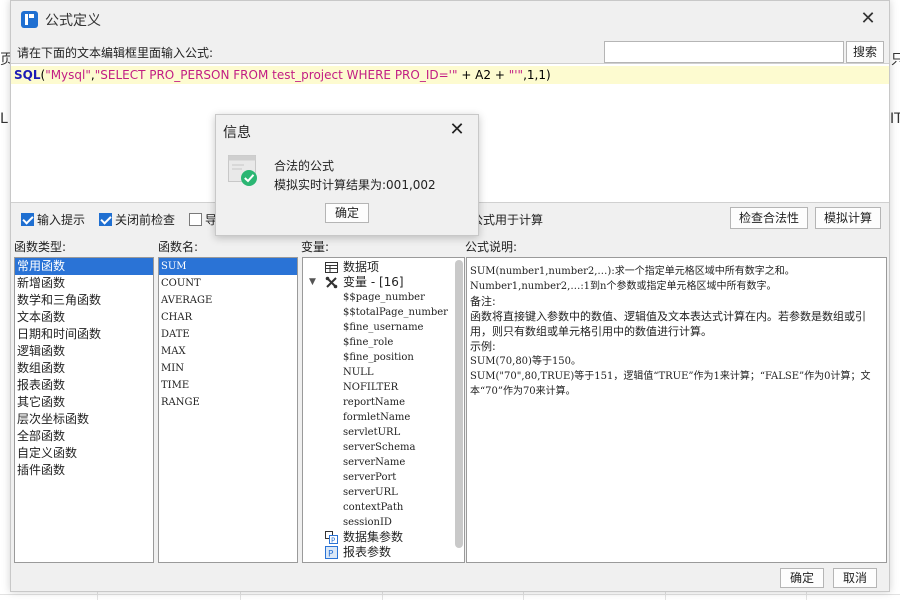  I want to click on success-check-icon, so click(242, 170).